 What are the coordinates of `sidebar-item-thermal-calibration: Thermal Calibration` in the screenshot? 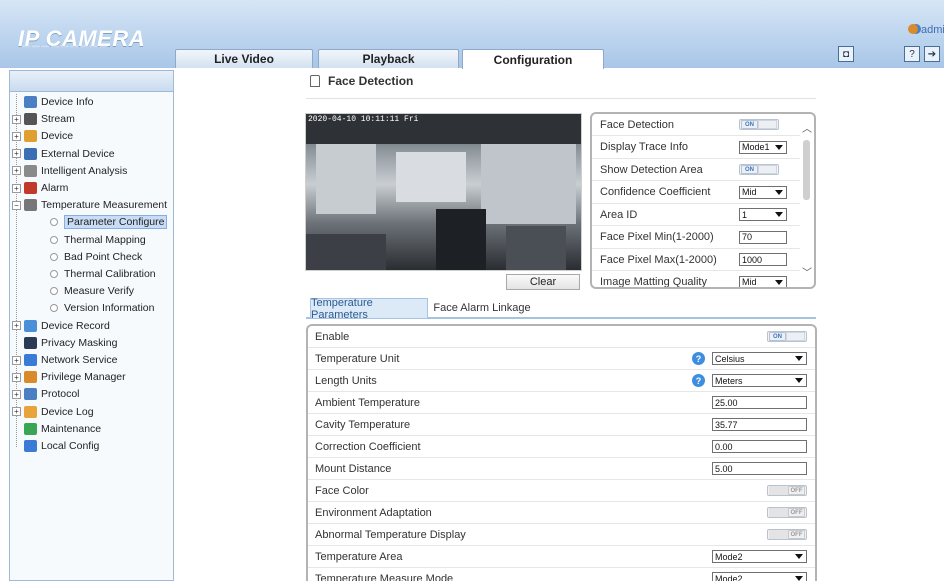 It's located at (103, 274).